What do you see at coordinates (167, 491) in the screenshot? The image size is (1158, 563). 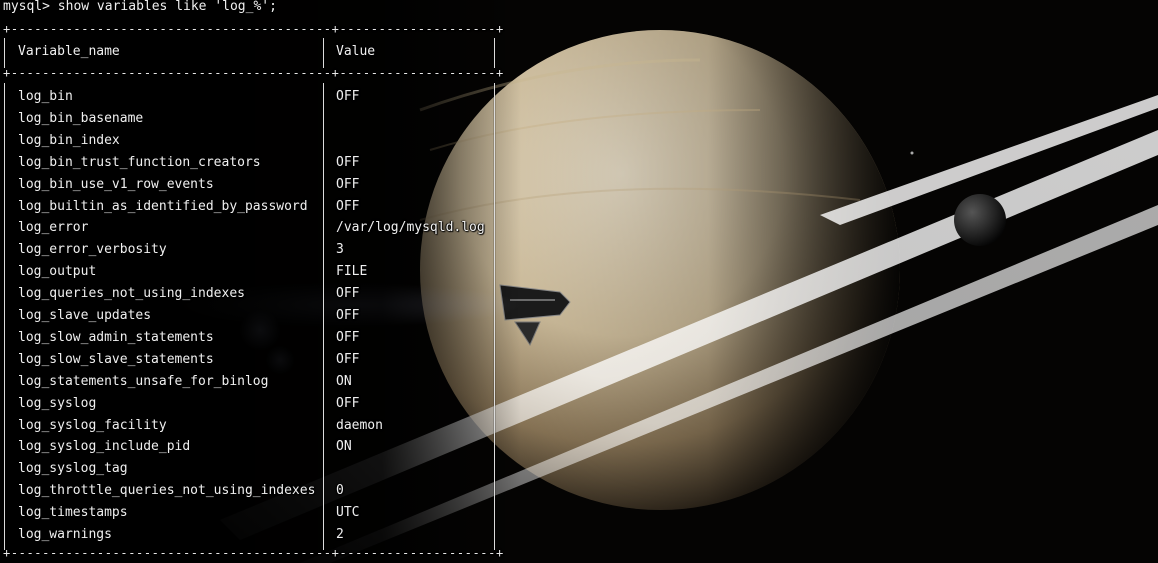 I see `variable-name-cell: log_throttle_queries_not_using_indexes` at bounding box center [167, 491].